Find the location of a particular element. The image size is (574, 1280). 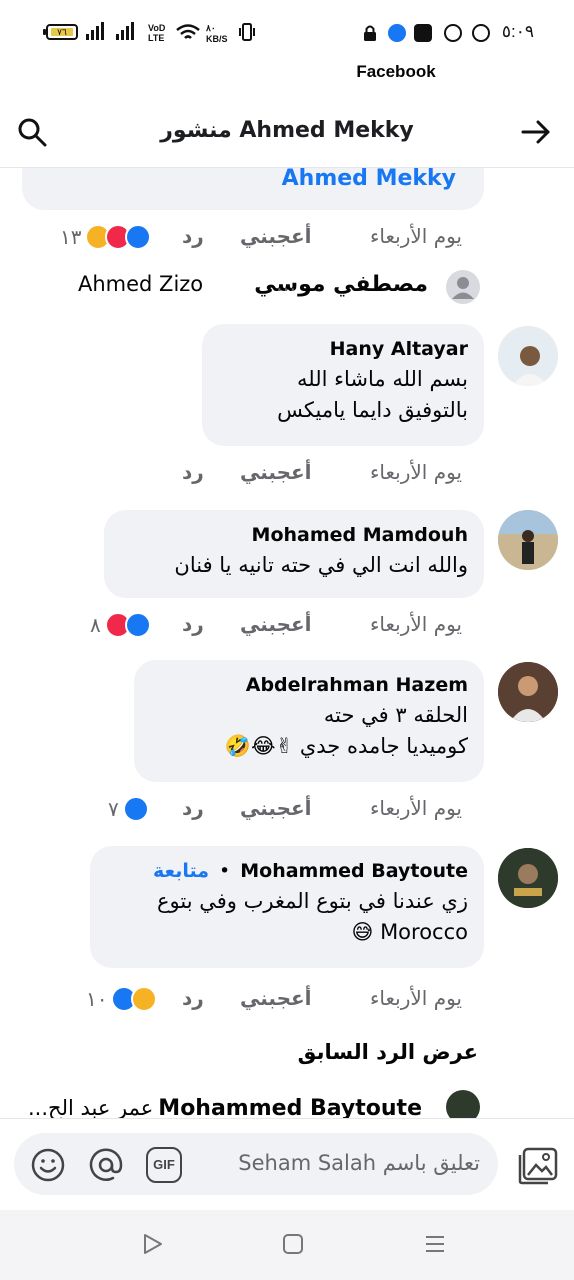

gif-button: GIF is located at coordinates (164, 1165).